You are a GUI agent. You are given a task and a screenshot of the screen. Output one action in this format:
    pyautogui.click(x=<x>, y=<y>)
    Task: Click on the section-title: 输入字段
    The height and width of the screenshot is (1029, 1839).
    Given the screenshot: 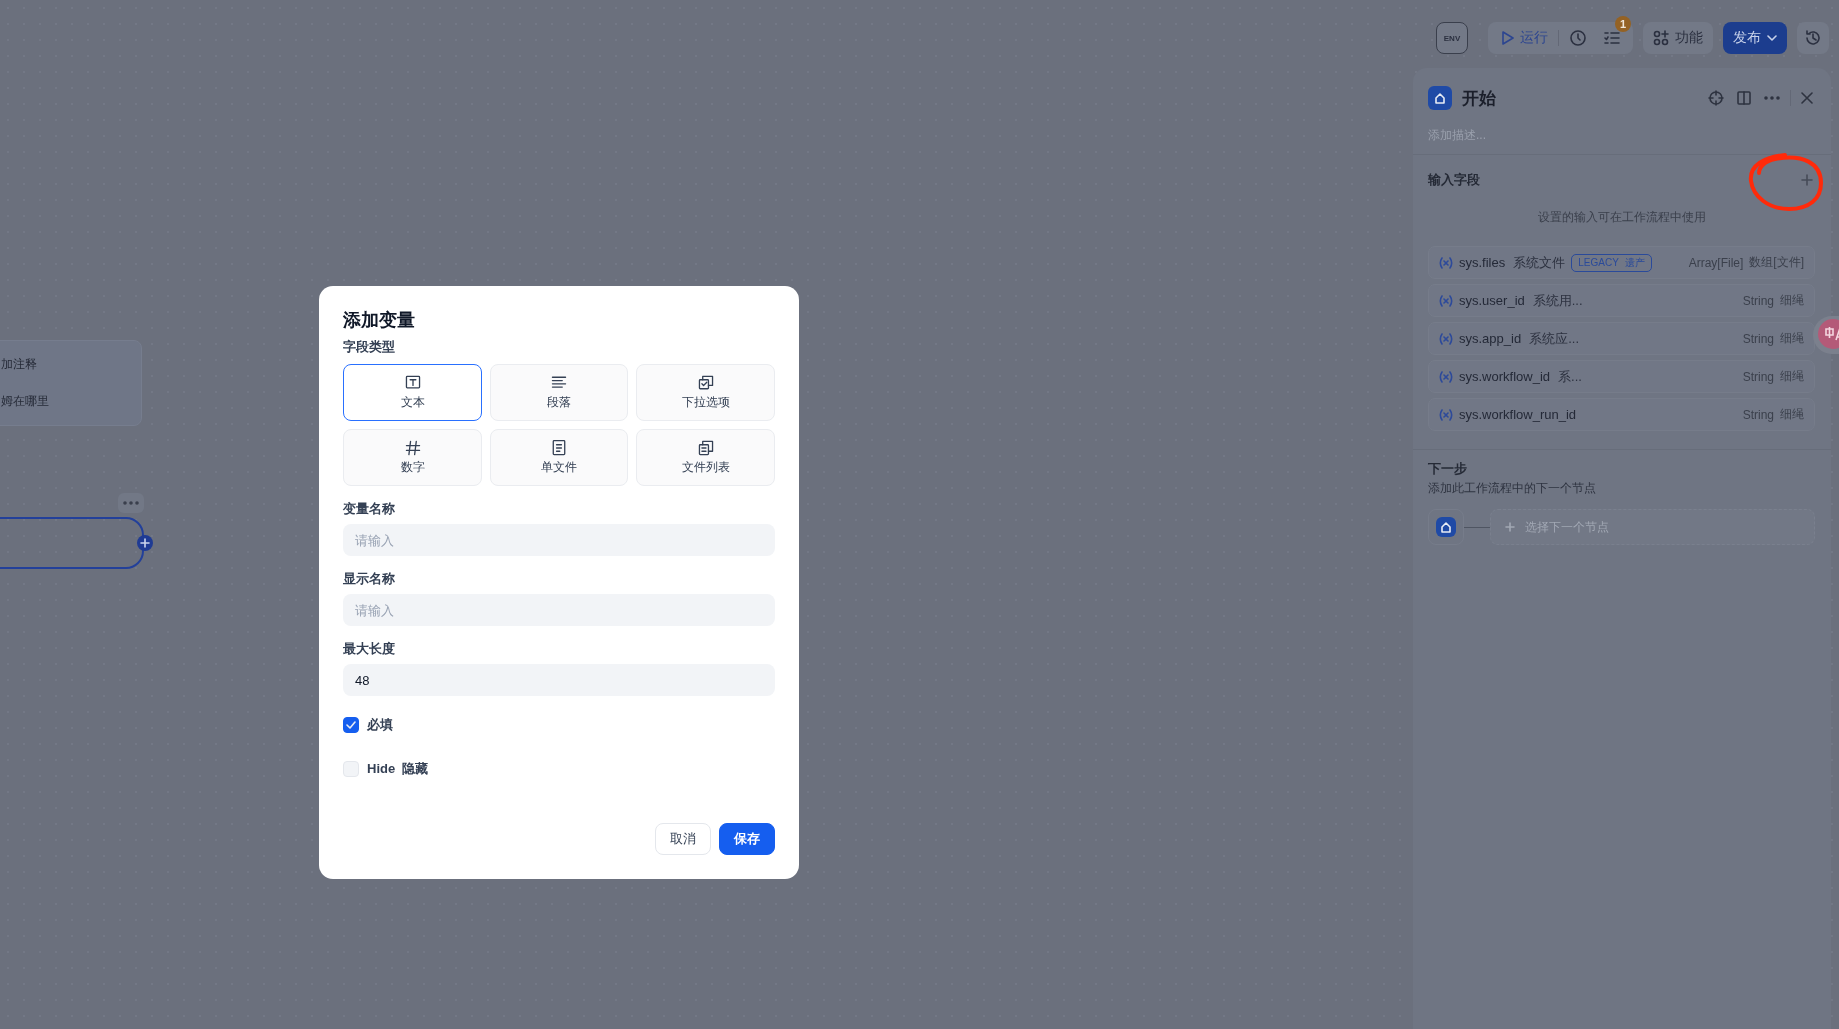 What is the action you would take?
    pyautogui.click(x=1454, y=180)
    